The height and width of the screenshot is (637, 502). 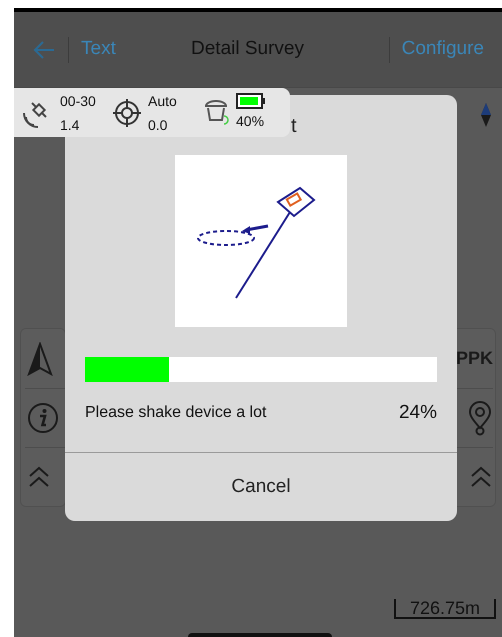 I want to click on mode-value: Auto, so click(x=163, y=101).